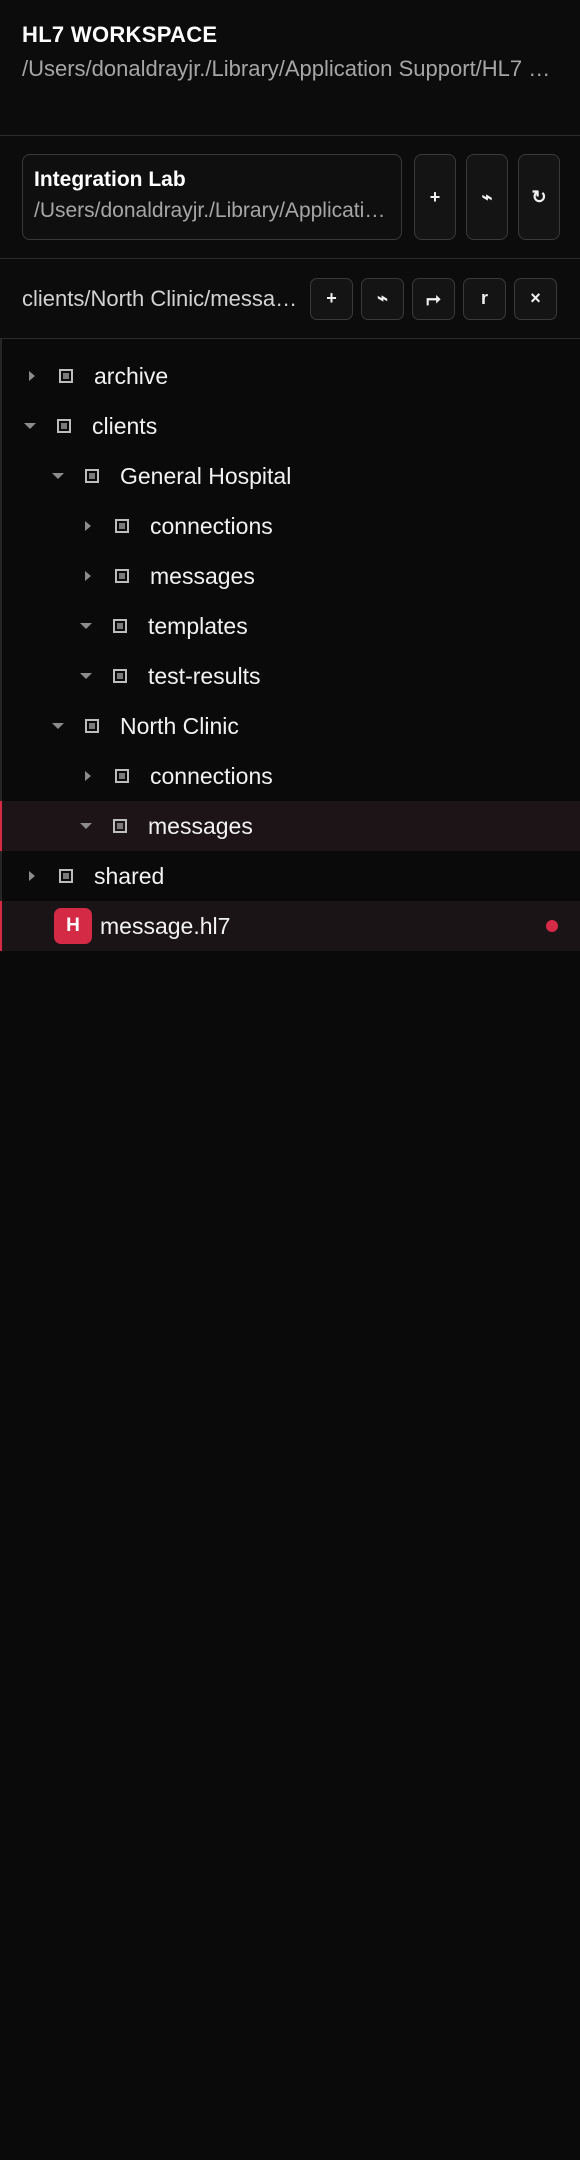  Describe the element at coordinates (290, 876) in the screenshot. I see `tree-item-shared: shared` at that location.